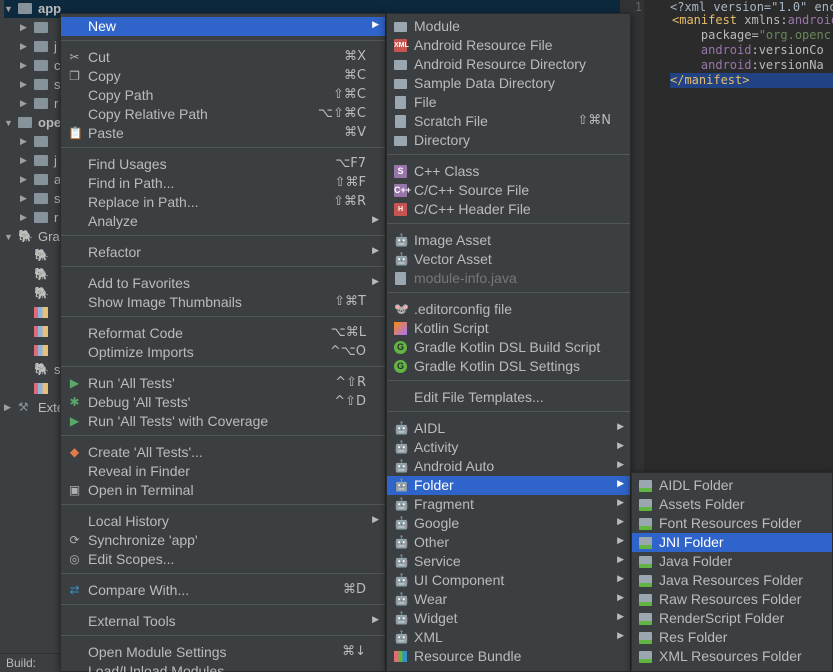  I want to click on menu-item-replace-in-path: Replace in Path... ⇧⌘R, so click(223, 202).